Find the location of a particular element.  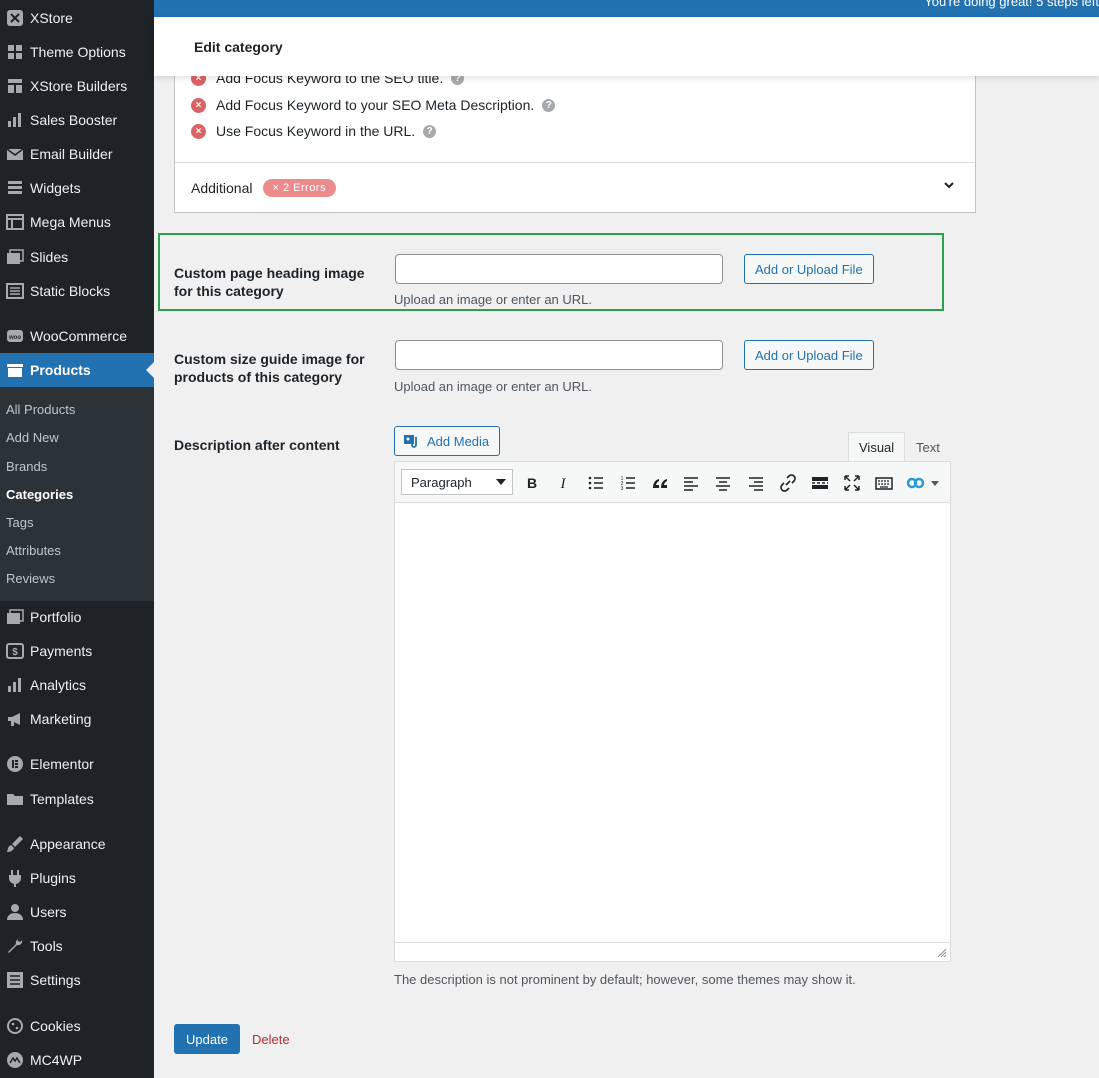

link-icon is located at coordinates (788, 483).